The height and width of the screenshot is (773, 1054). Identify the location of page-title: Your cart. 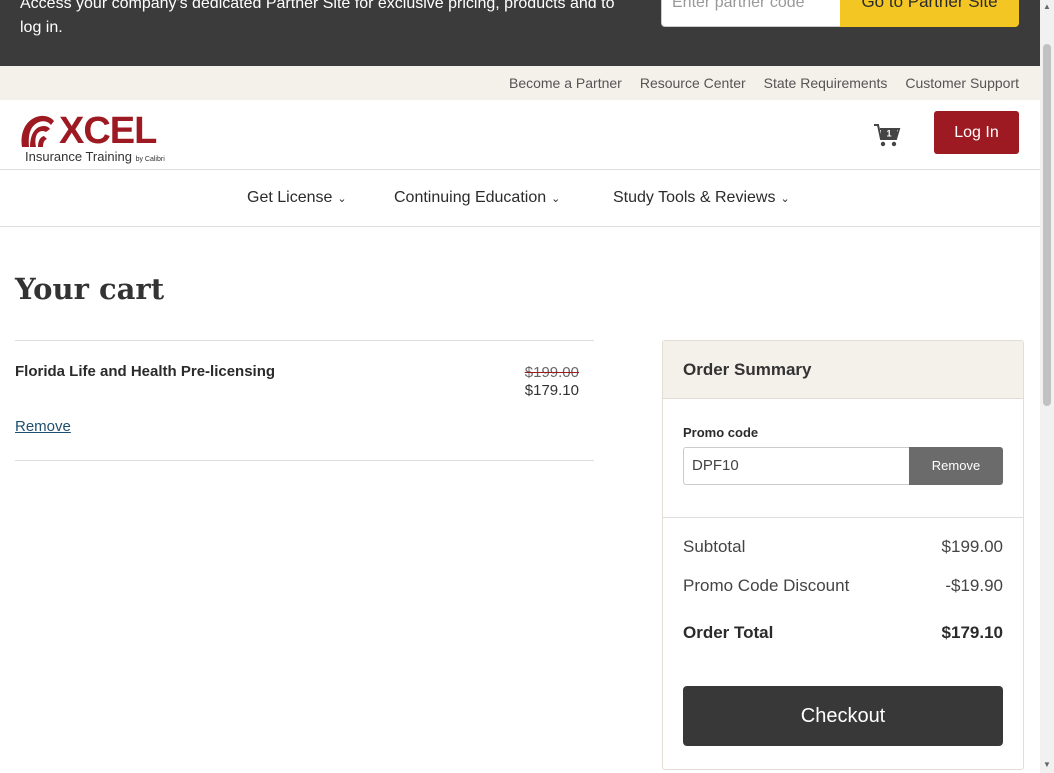
(90, 289).